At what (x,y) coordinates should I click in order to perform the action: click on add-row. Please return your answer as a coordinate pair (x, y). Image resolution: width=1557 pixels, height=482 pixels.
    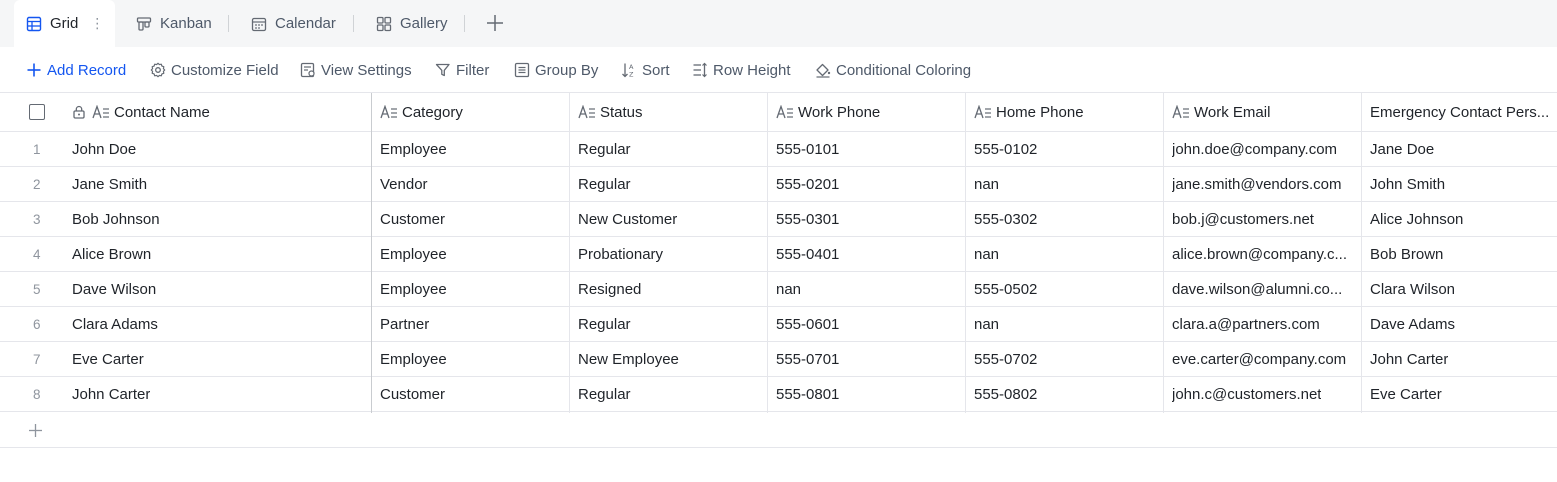
    Looking at the image, I should click on (778, 430).